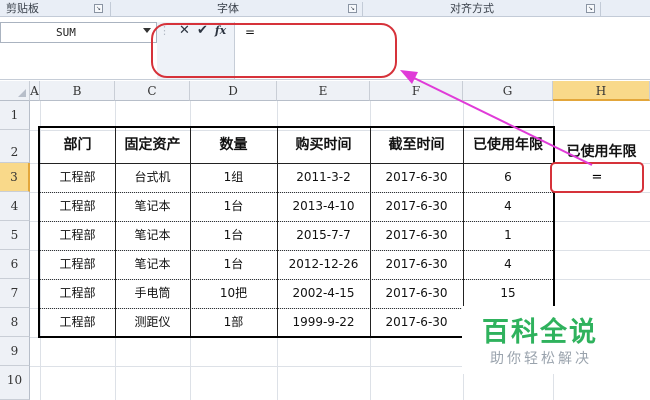 This screenshot has height=400, width=650. Describe the element at coordinates (202, 31) in the screenshot. I see `enter-check-icon: ✔` at that location.